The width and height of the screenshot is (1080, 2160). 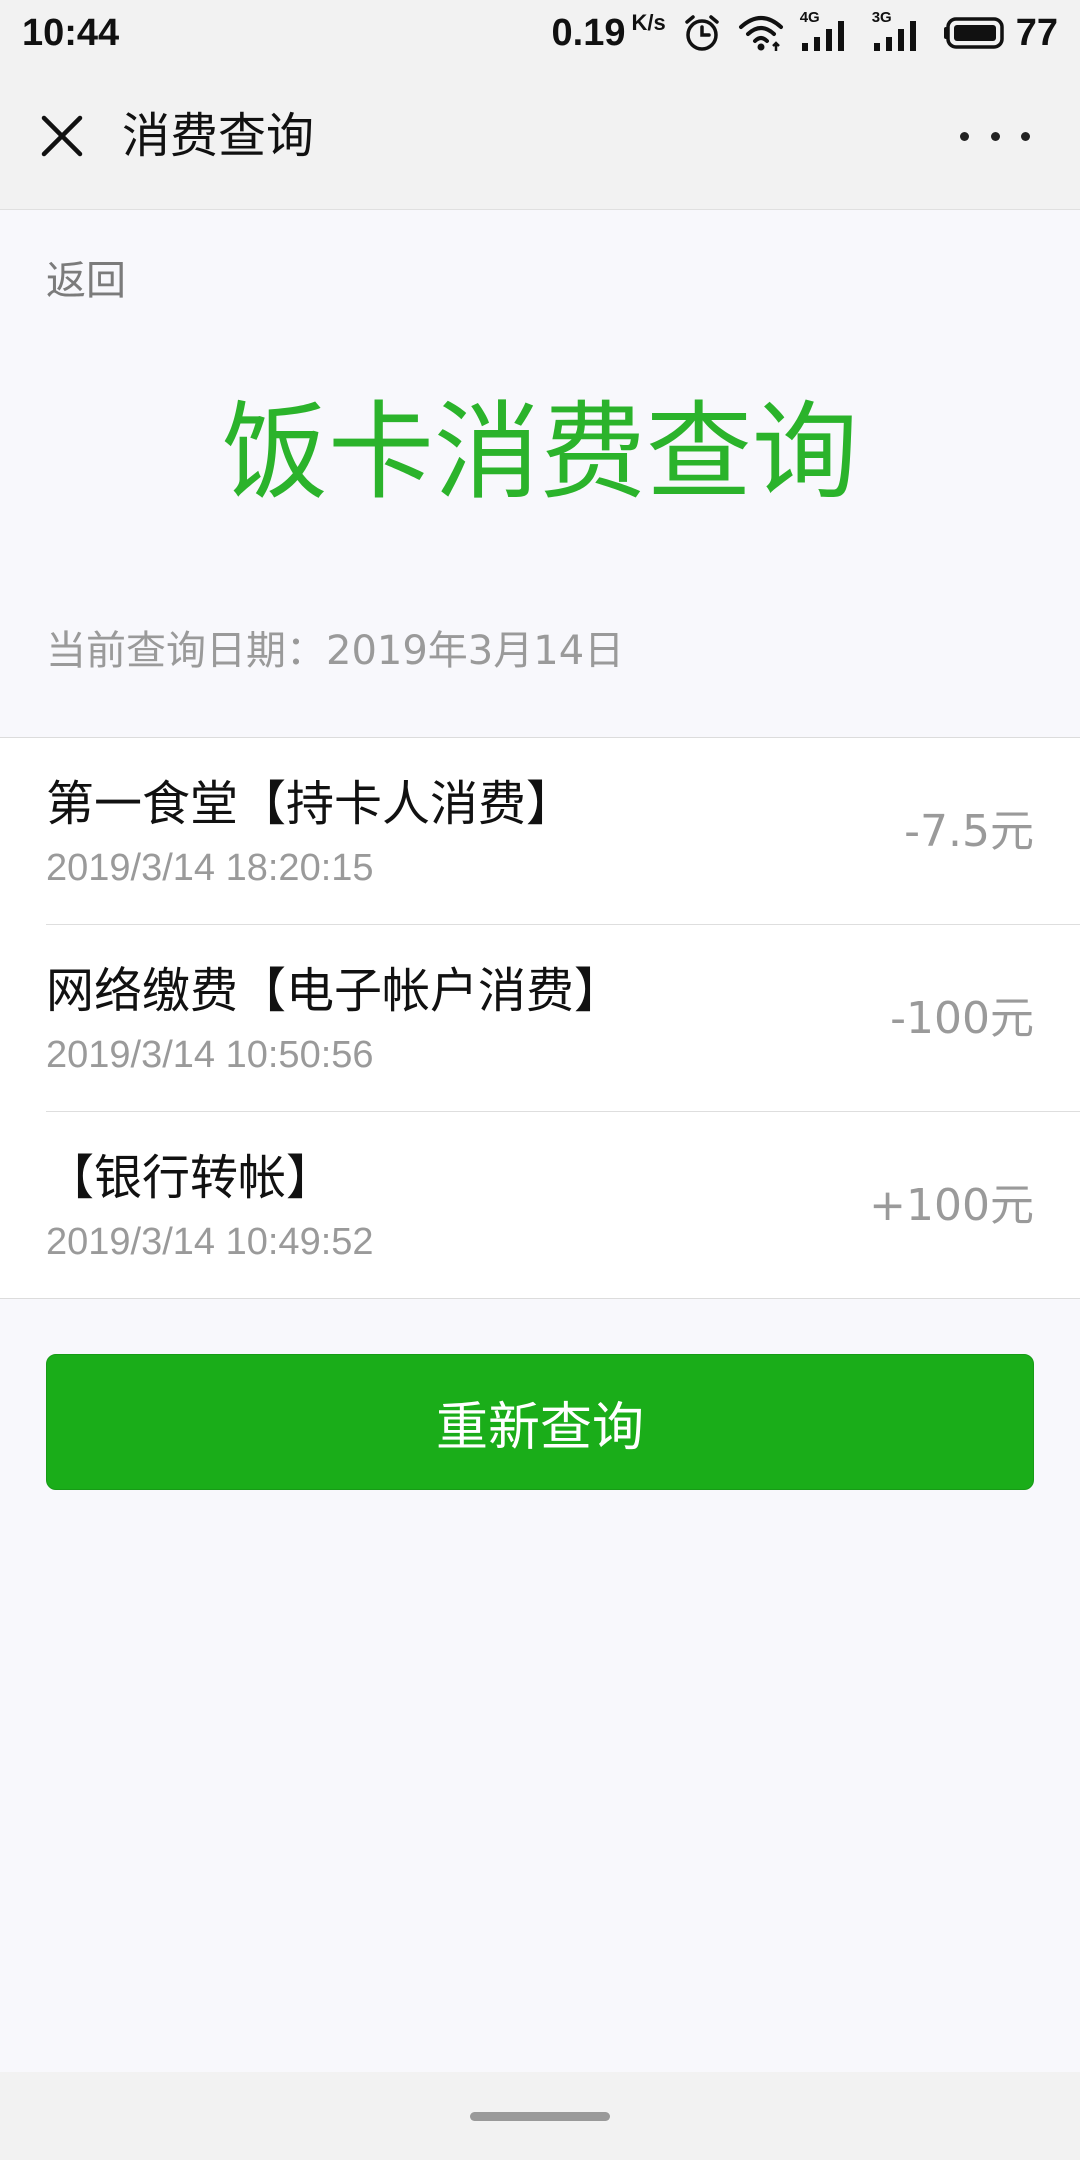 I want to click on list-item: 第一食堂【持卡人消费】 2019/3/14 18:20:15 -7.5元, so click(x=563, y=831).